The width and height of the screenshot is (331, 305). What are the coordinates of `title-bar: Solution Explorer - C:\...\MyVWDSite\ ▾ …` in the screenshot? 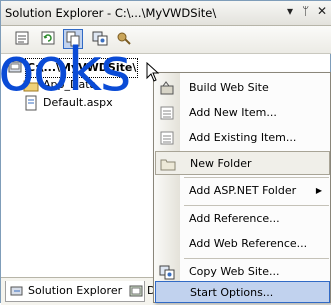 It's located at (166, 13).